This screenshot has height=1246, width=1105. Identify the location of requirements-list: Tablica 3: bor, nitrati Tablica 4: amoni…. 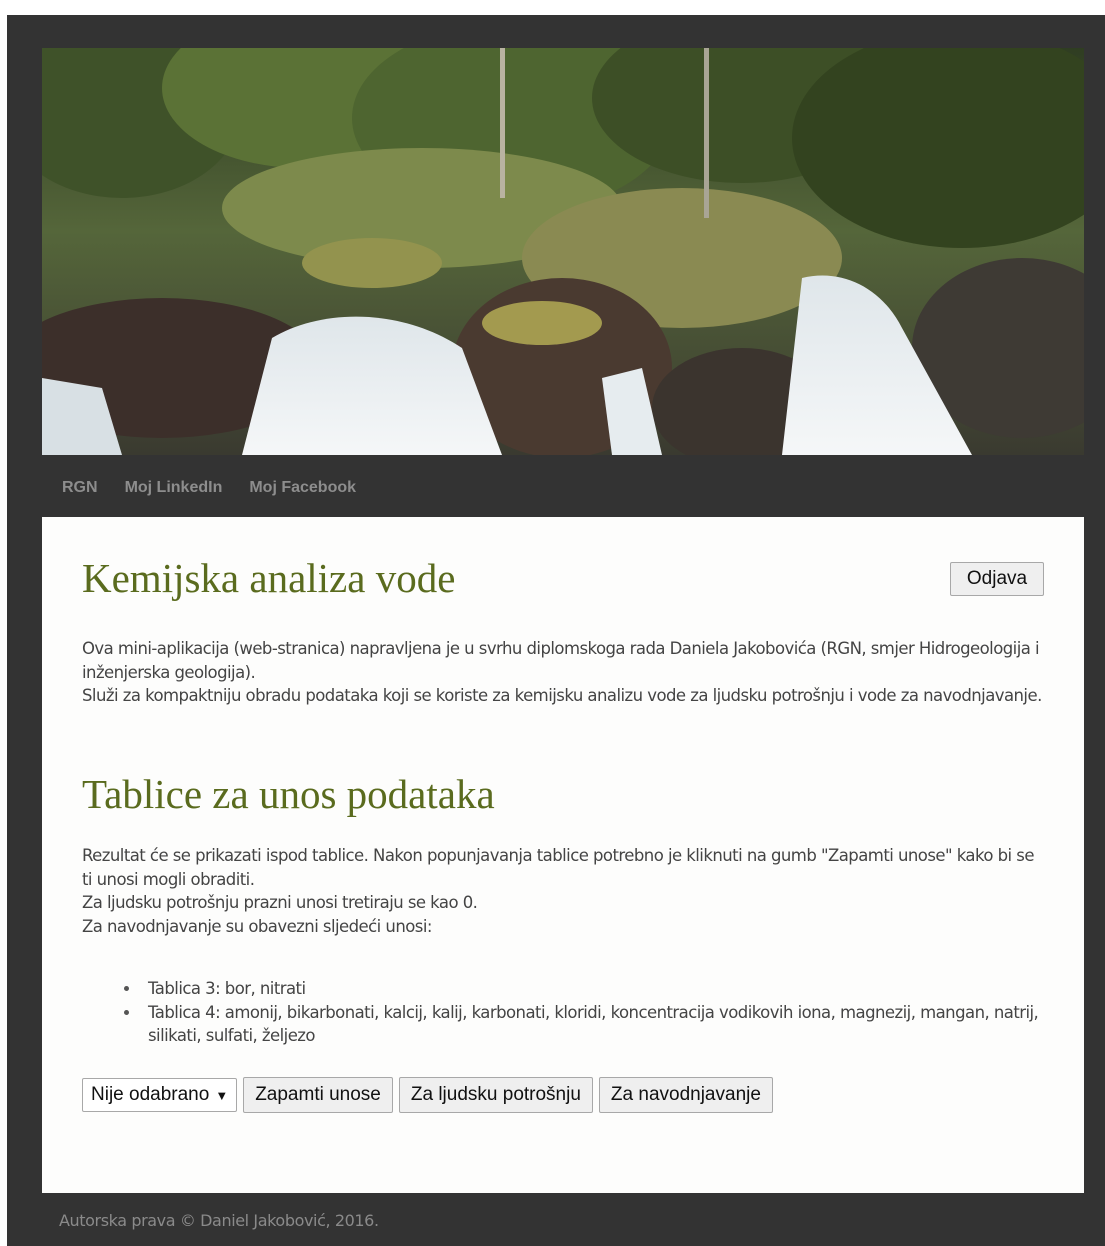
(586, 1012).